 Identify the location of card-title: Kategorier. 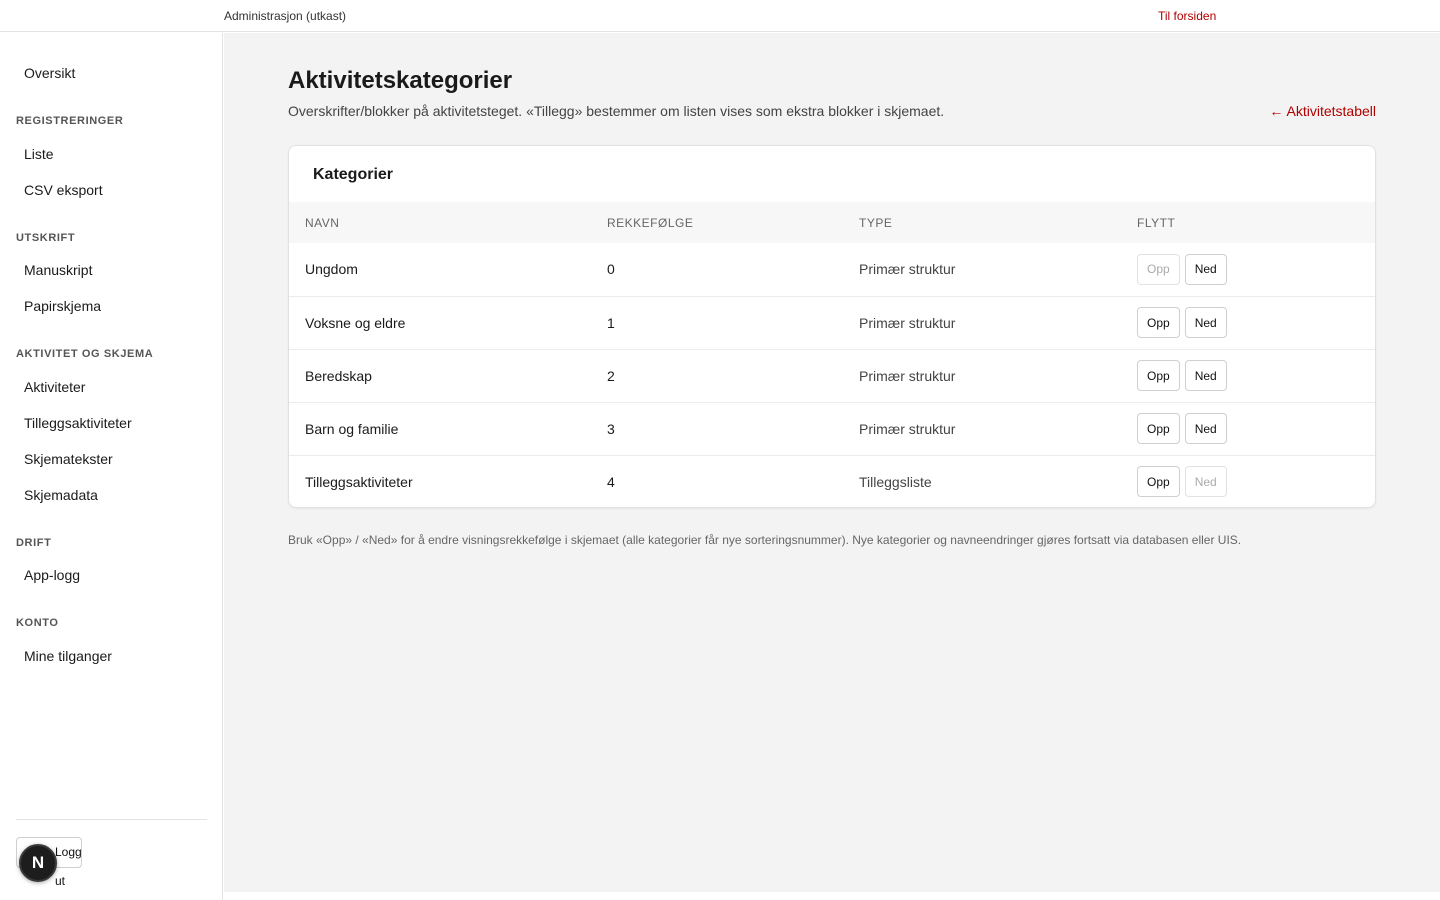
(353, 174).